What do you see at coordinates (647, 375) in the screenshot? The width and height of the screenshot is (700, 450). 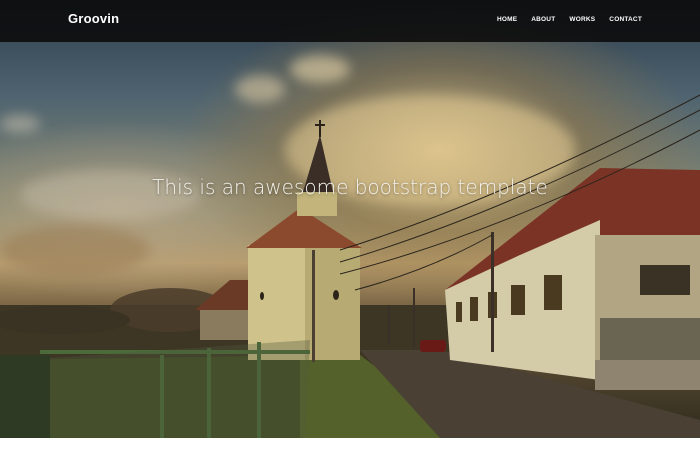 I see `stone-wall` at bounding box center [647, 375].